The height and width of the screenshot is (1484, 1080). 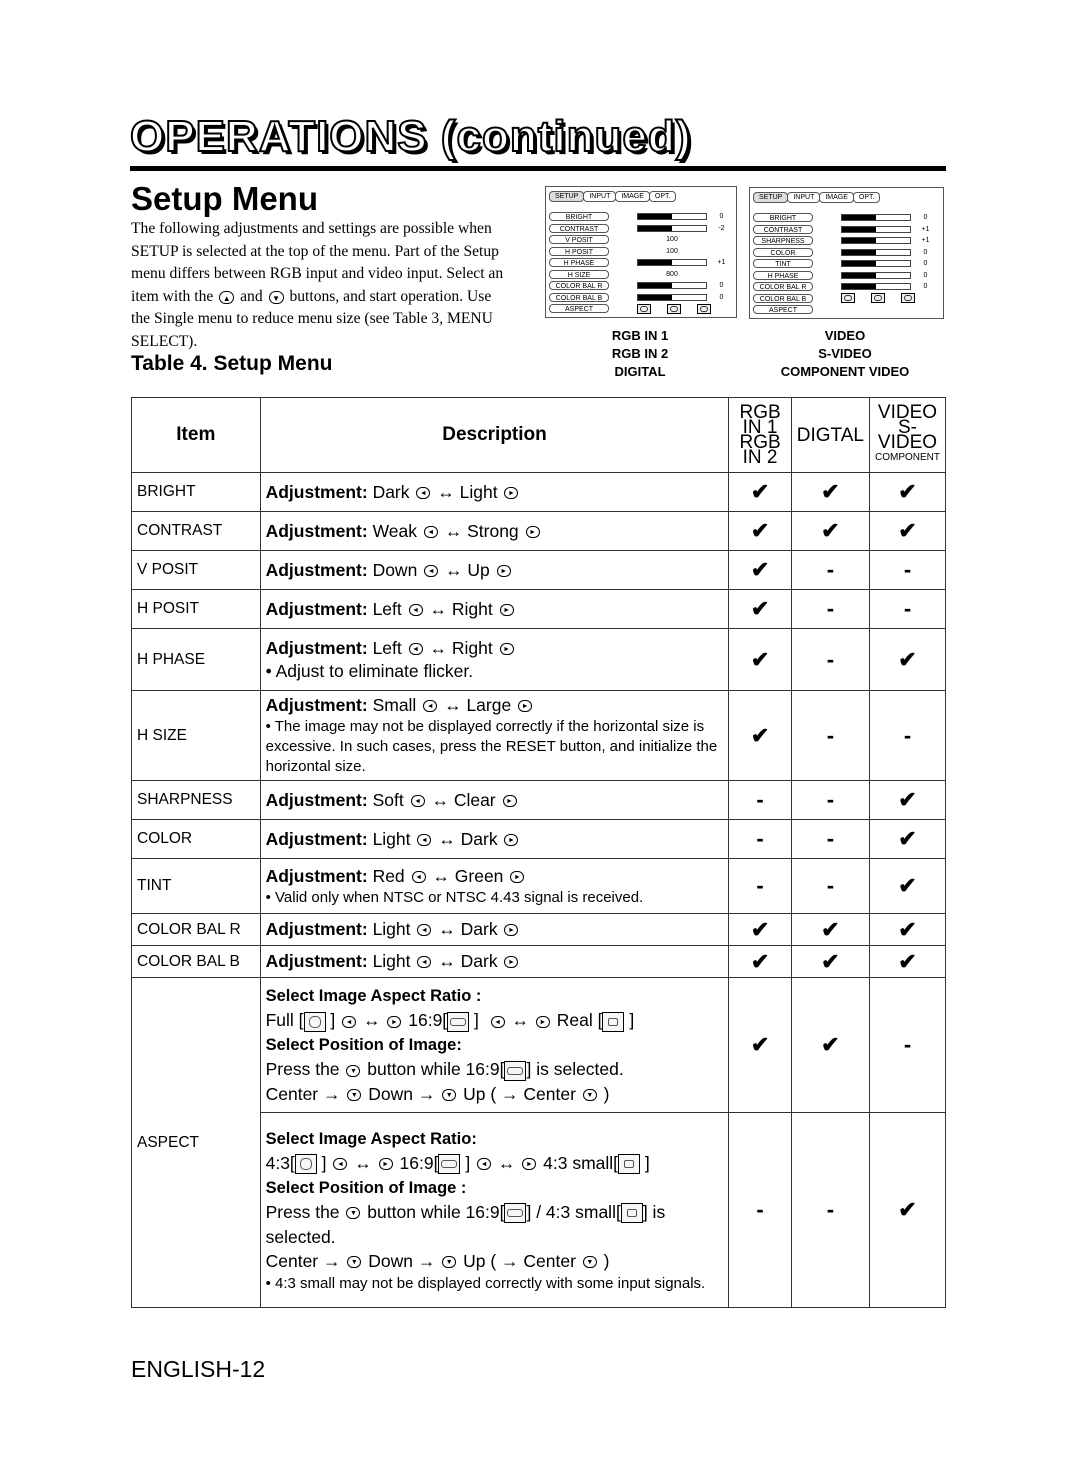 What do you see at coordinates (721, 262) in the screenshot?
I see `osd-row-value: +1` at bounding box center [721, 262].